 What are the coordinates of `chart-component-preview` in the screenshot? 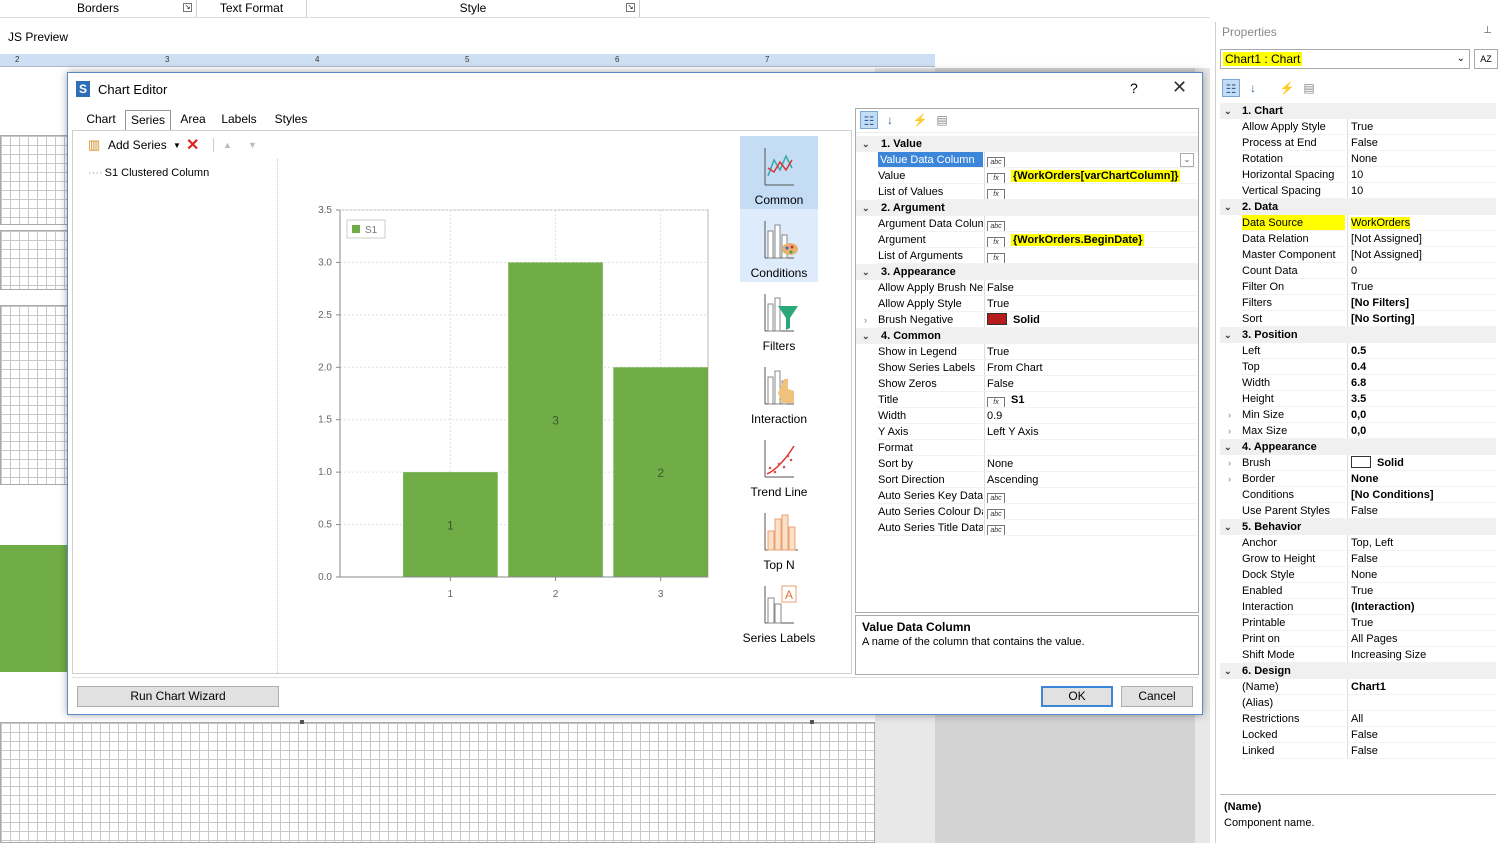 It's located at (34, 608).